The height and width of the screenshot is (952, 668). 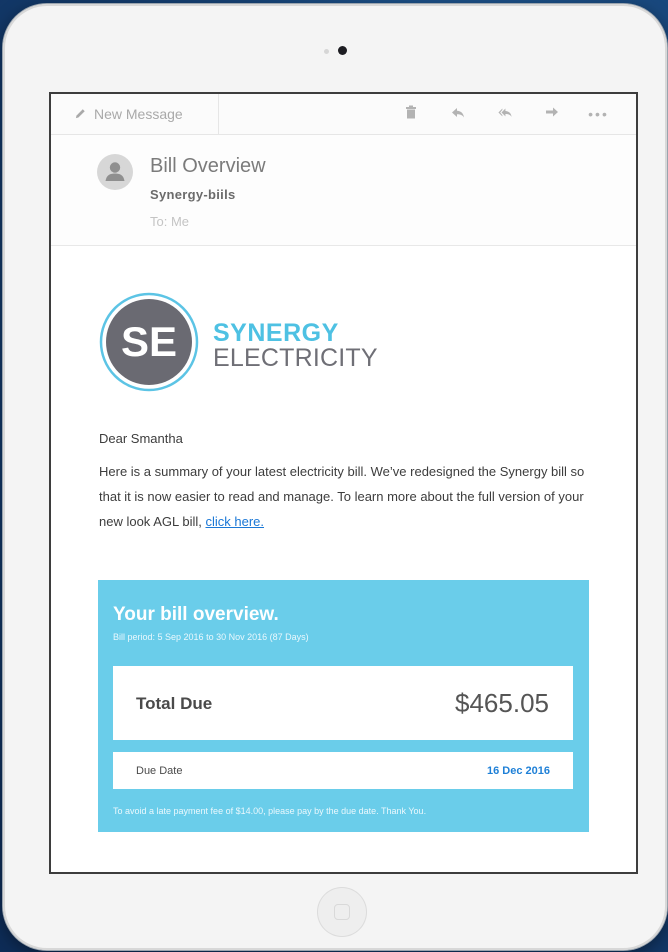 I want to click on message-recipient: To: Me, so click(x=170, y=221).